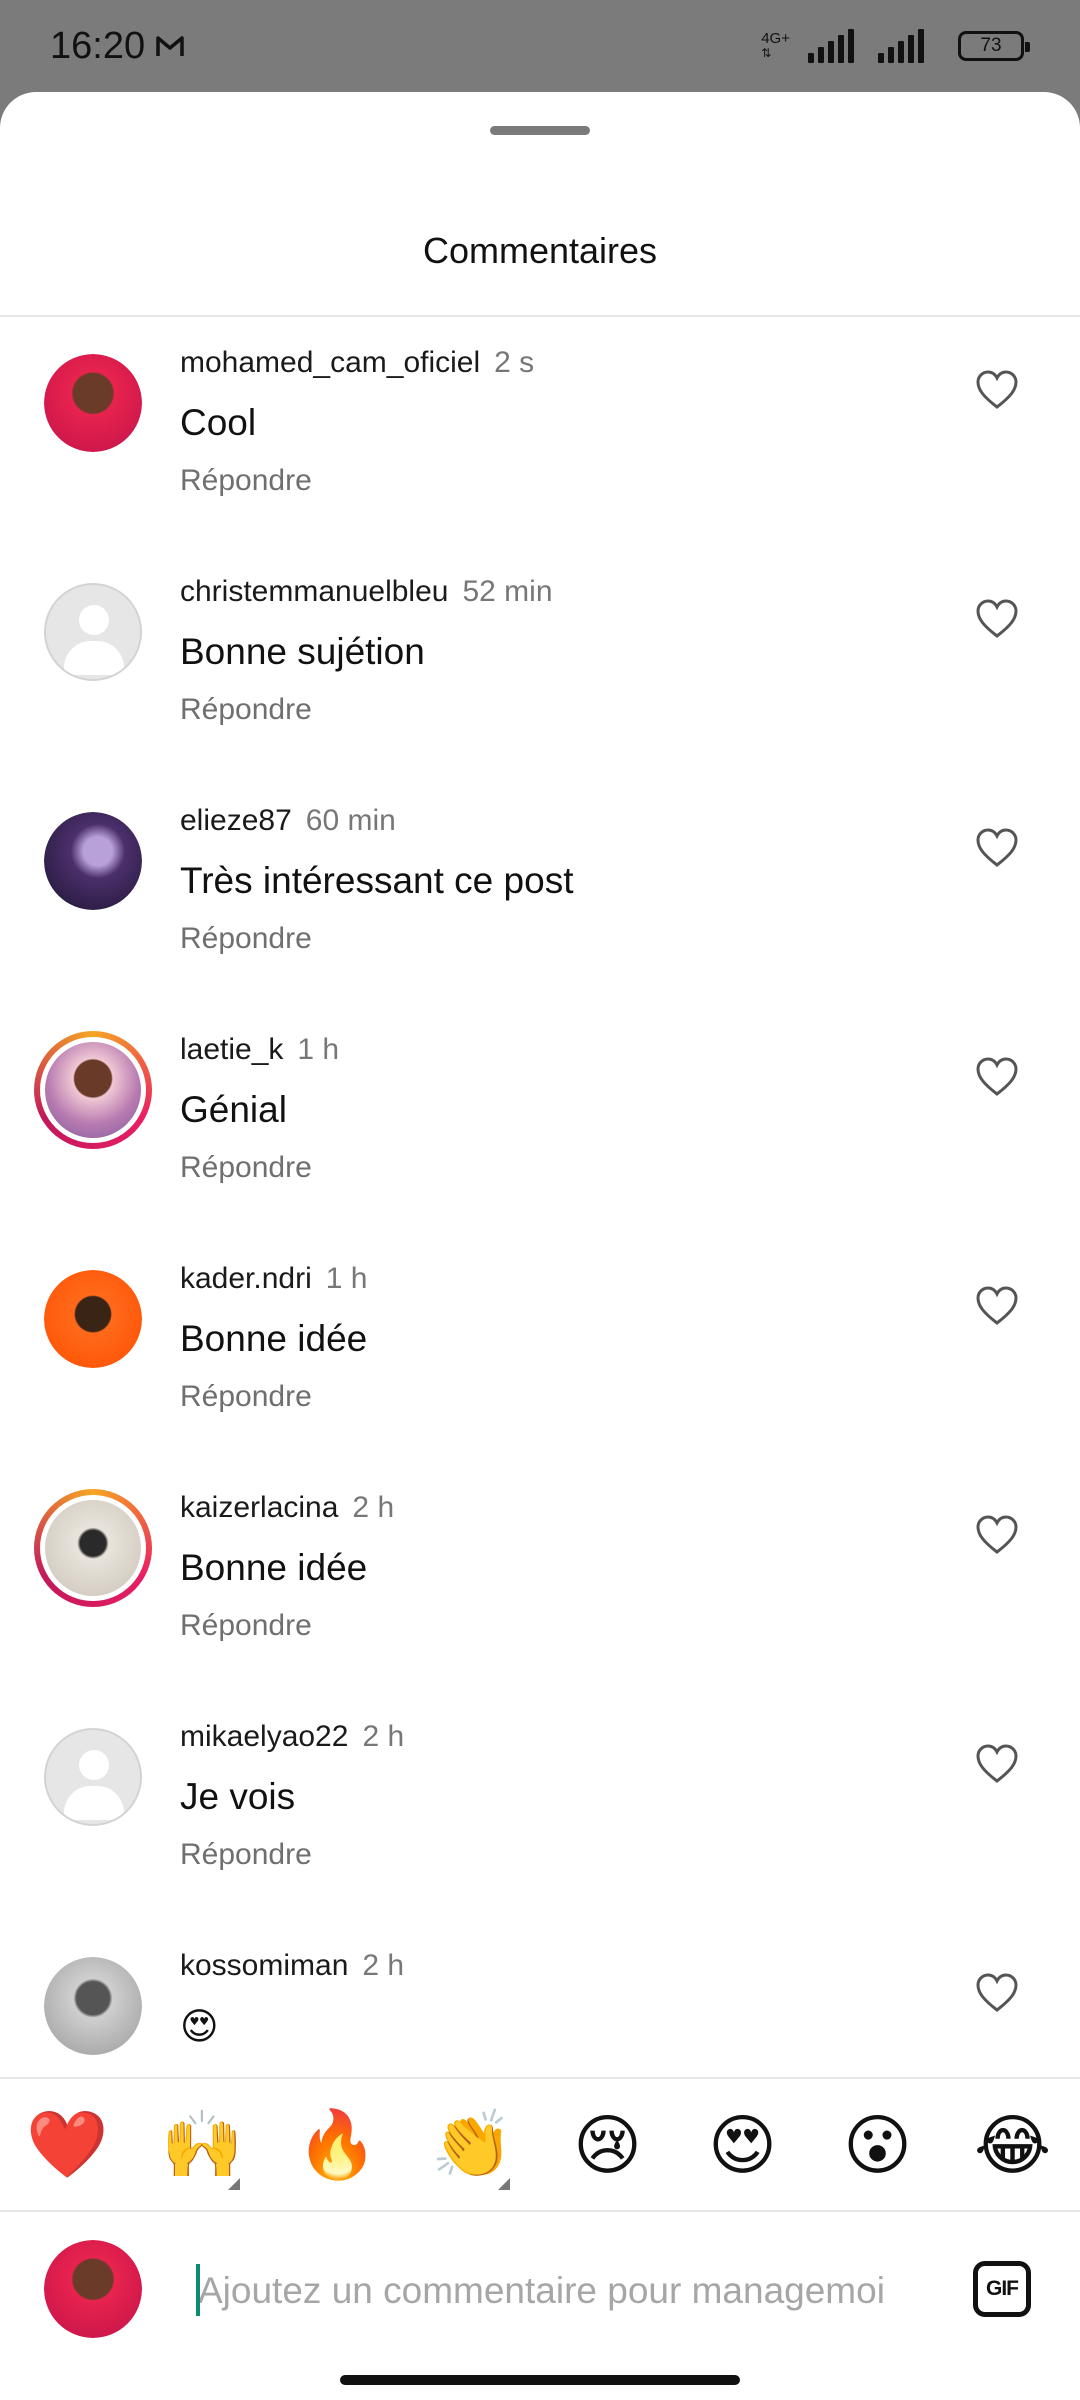  What do you see at coordinates (507, 591) in the screenshot?
I see `comment-time: 52 min` at bounding box center [507, 591].